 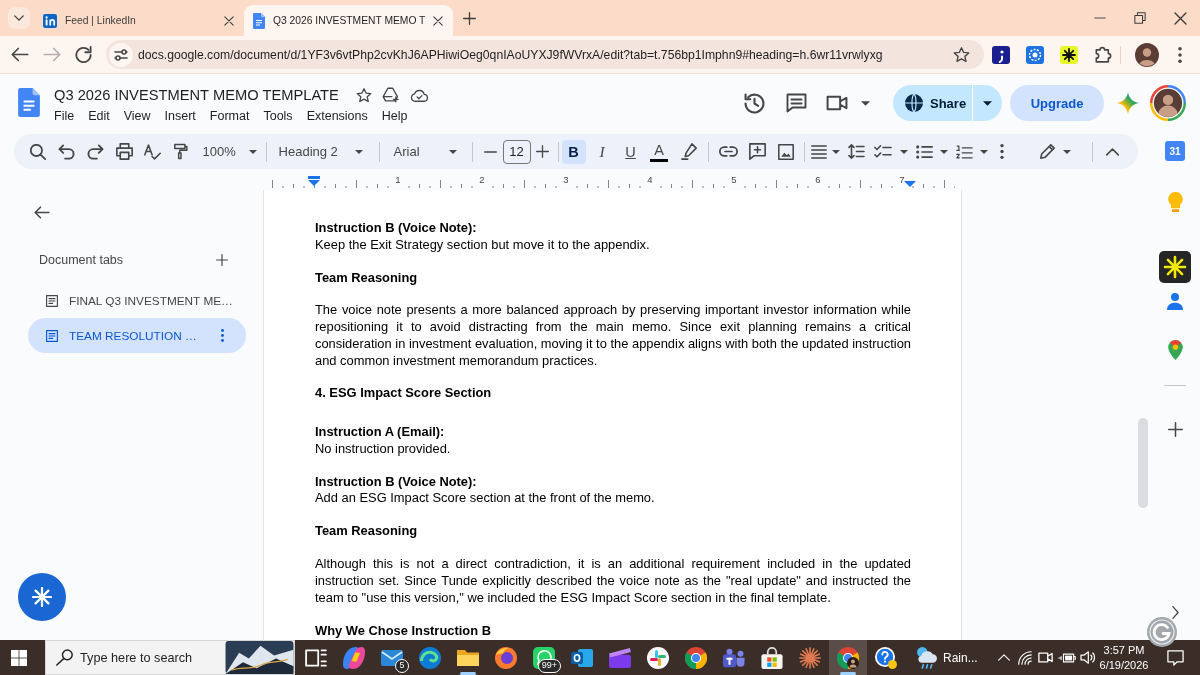 I want to click on calendar-button: 31, so click(x=1175, y=151).